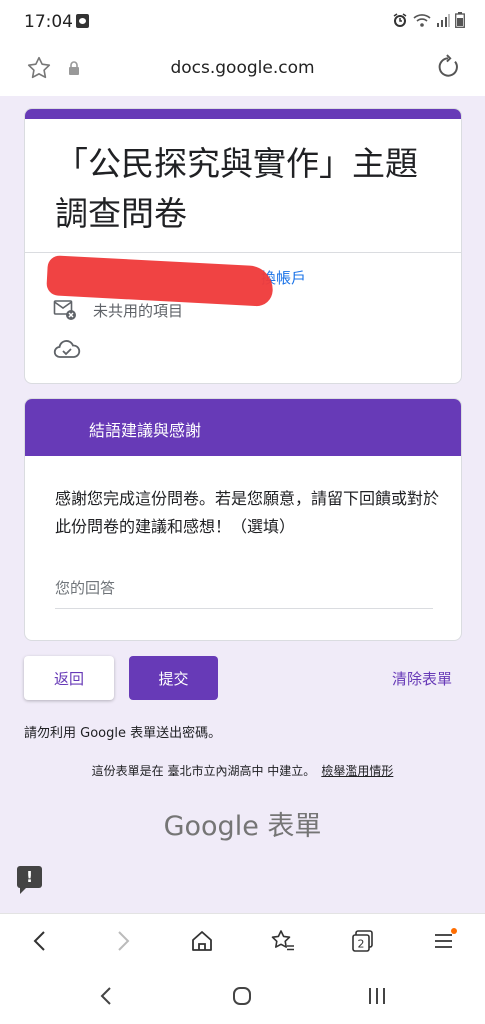  Describe the element at coordinates (69, 678) in the screenshot. I see `back-button: 返回` at that location.